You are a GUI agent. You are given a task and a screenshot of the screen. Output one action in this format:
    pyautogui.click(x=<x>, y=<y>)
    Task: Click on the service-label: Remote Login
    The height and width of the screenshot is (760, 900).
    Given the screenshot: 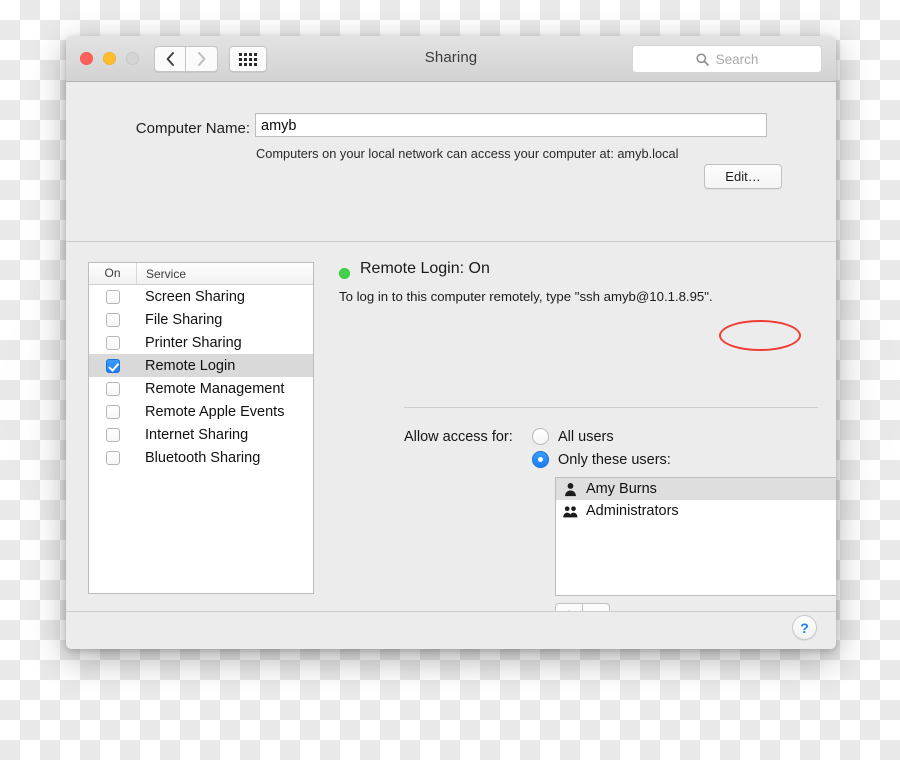 What is the action you would take?
    pyautogui.click(x=190, y=365)
    